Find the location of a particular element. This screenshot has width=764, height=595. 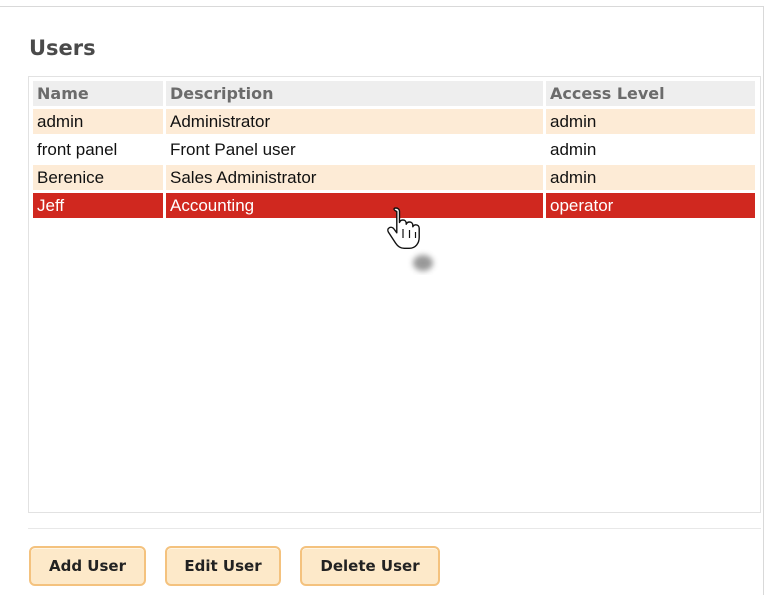

cell-description: Sales Administrator is located at coordinates (354, 177).